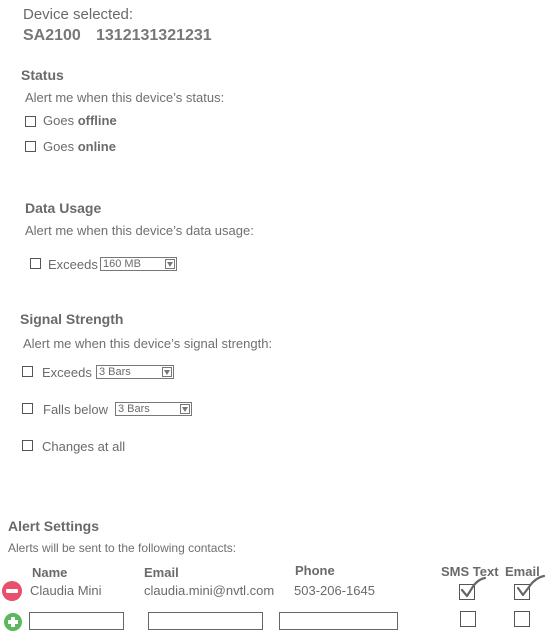  Describe the element at coordinates (135, 372) in the screenshot. I see `signal-exceeds-select: 3 Bars` at that location.